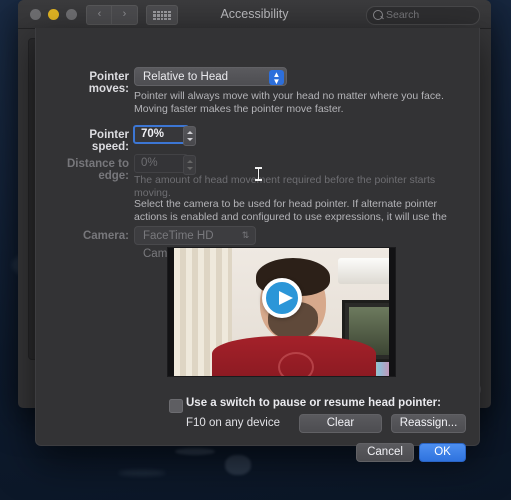  What do you see at coordinates (189, 165) in the screenshot?
I see `distance-to-edge-stepper` at bounding box center [189, 165].